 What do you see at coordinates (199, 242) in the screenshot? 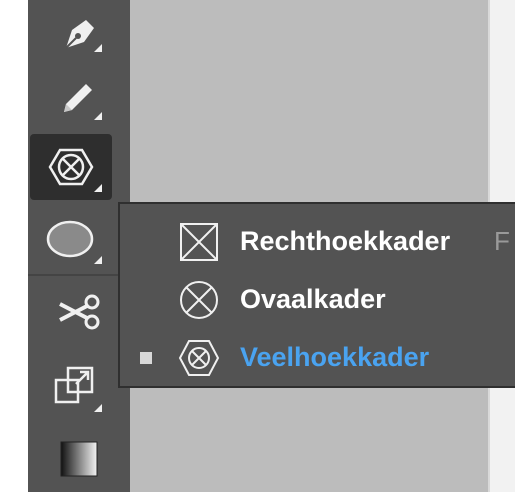
I see `rectangle-frame-icon` at bounding box center [199, 242].